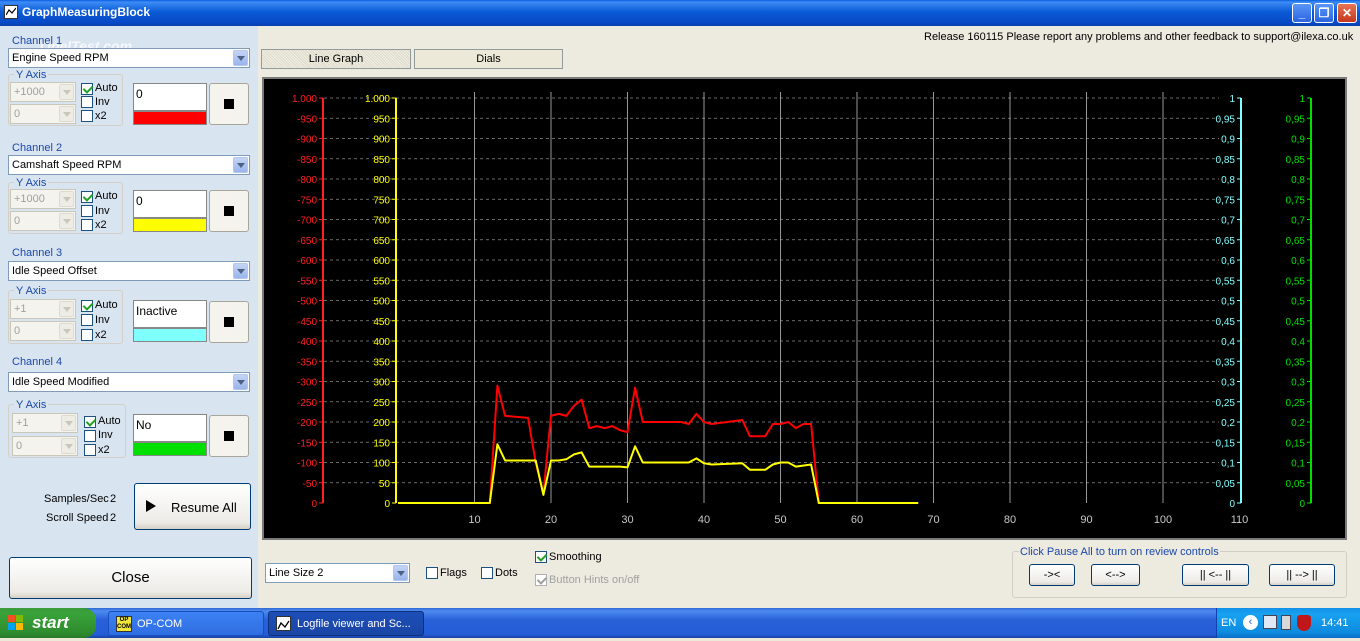 The image size is (1360, 641). What do you see at coordinates (170, 118) in the screenshot?
I see `channel-1-color-swatch` at bounding box center [170, 118].